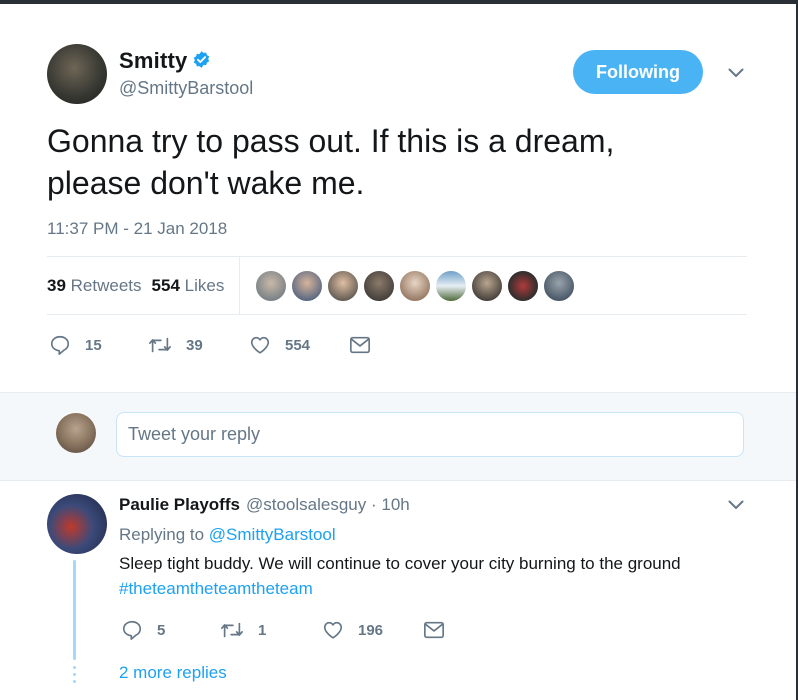 This screenshot has height=700, width=798. What do you see at coordinates (272, 534) in the screenshot?
I see `replying-to-link: @SmittyBarstool` at bounding box center [272, 534].